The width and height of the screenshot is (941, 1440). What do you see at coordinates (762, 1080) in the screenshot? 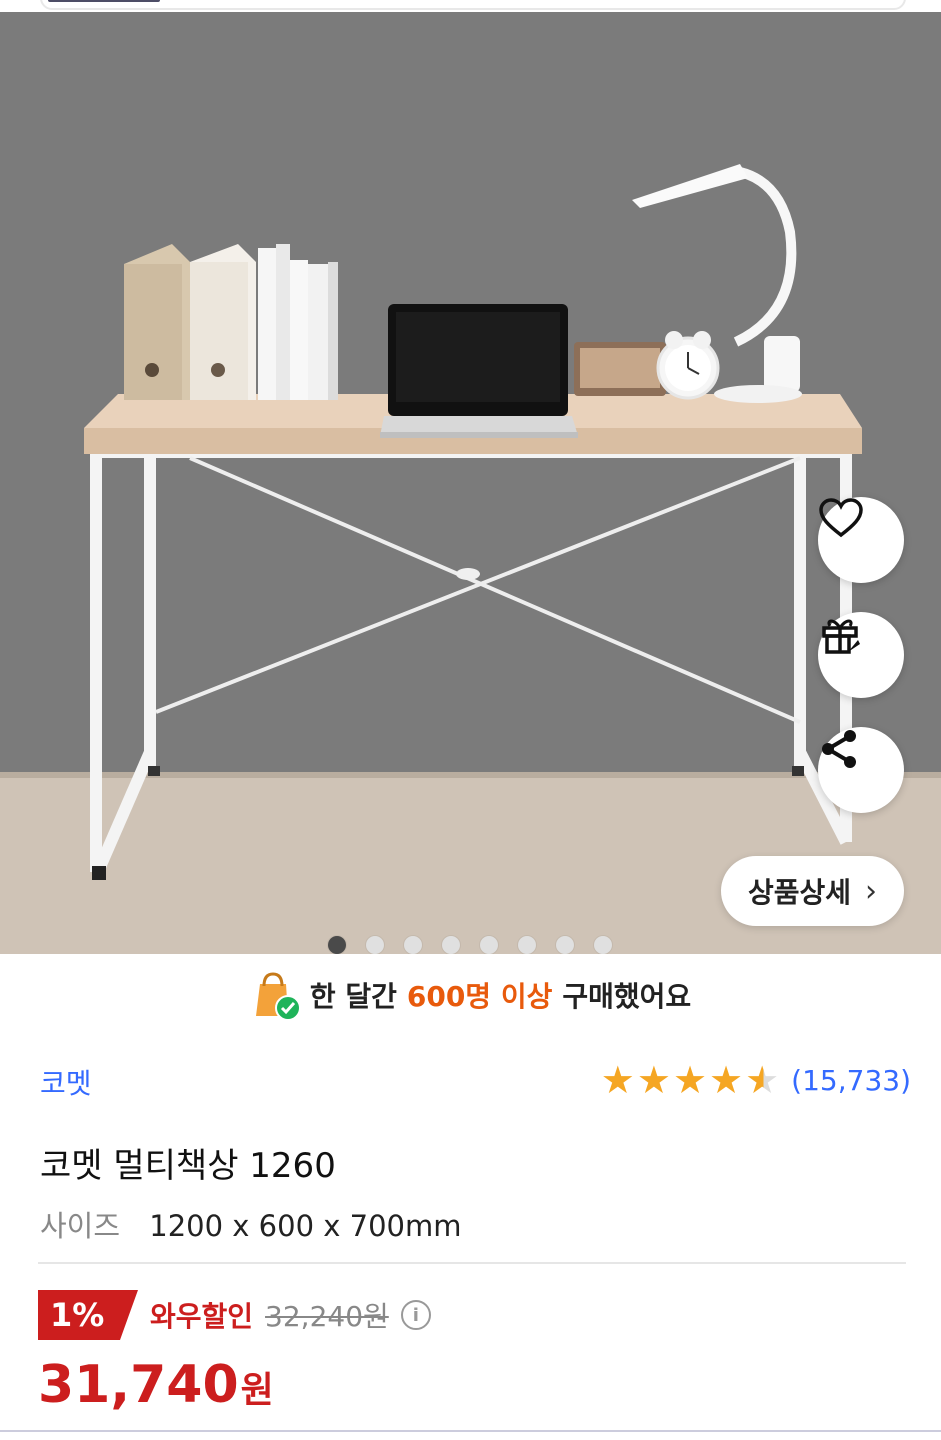
I see `half-star-icon: ★` at bounding box center [762, 1080].